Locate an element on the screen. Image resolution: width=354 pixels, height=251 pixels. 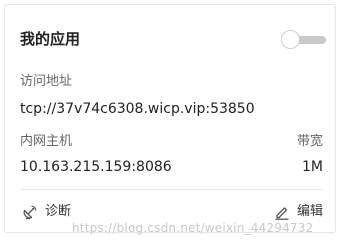
divider is located at coordinates (171, 189).